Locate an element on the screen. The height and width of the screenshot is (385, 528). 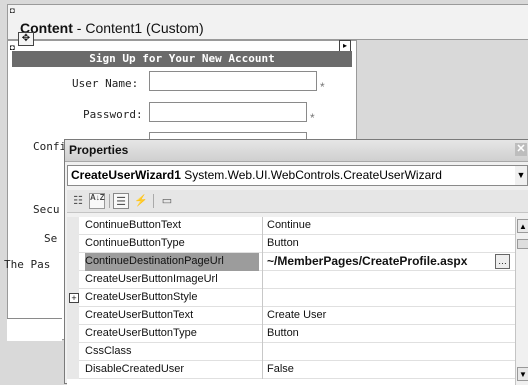
content-region-title: Content - Content1 (Custom) is located at coordinates (112, 28).